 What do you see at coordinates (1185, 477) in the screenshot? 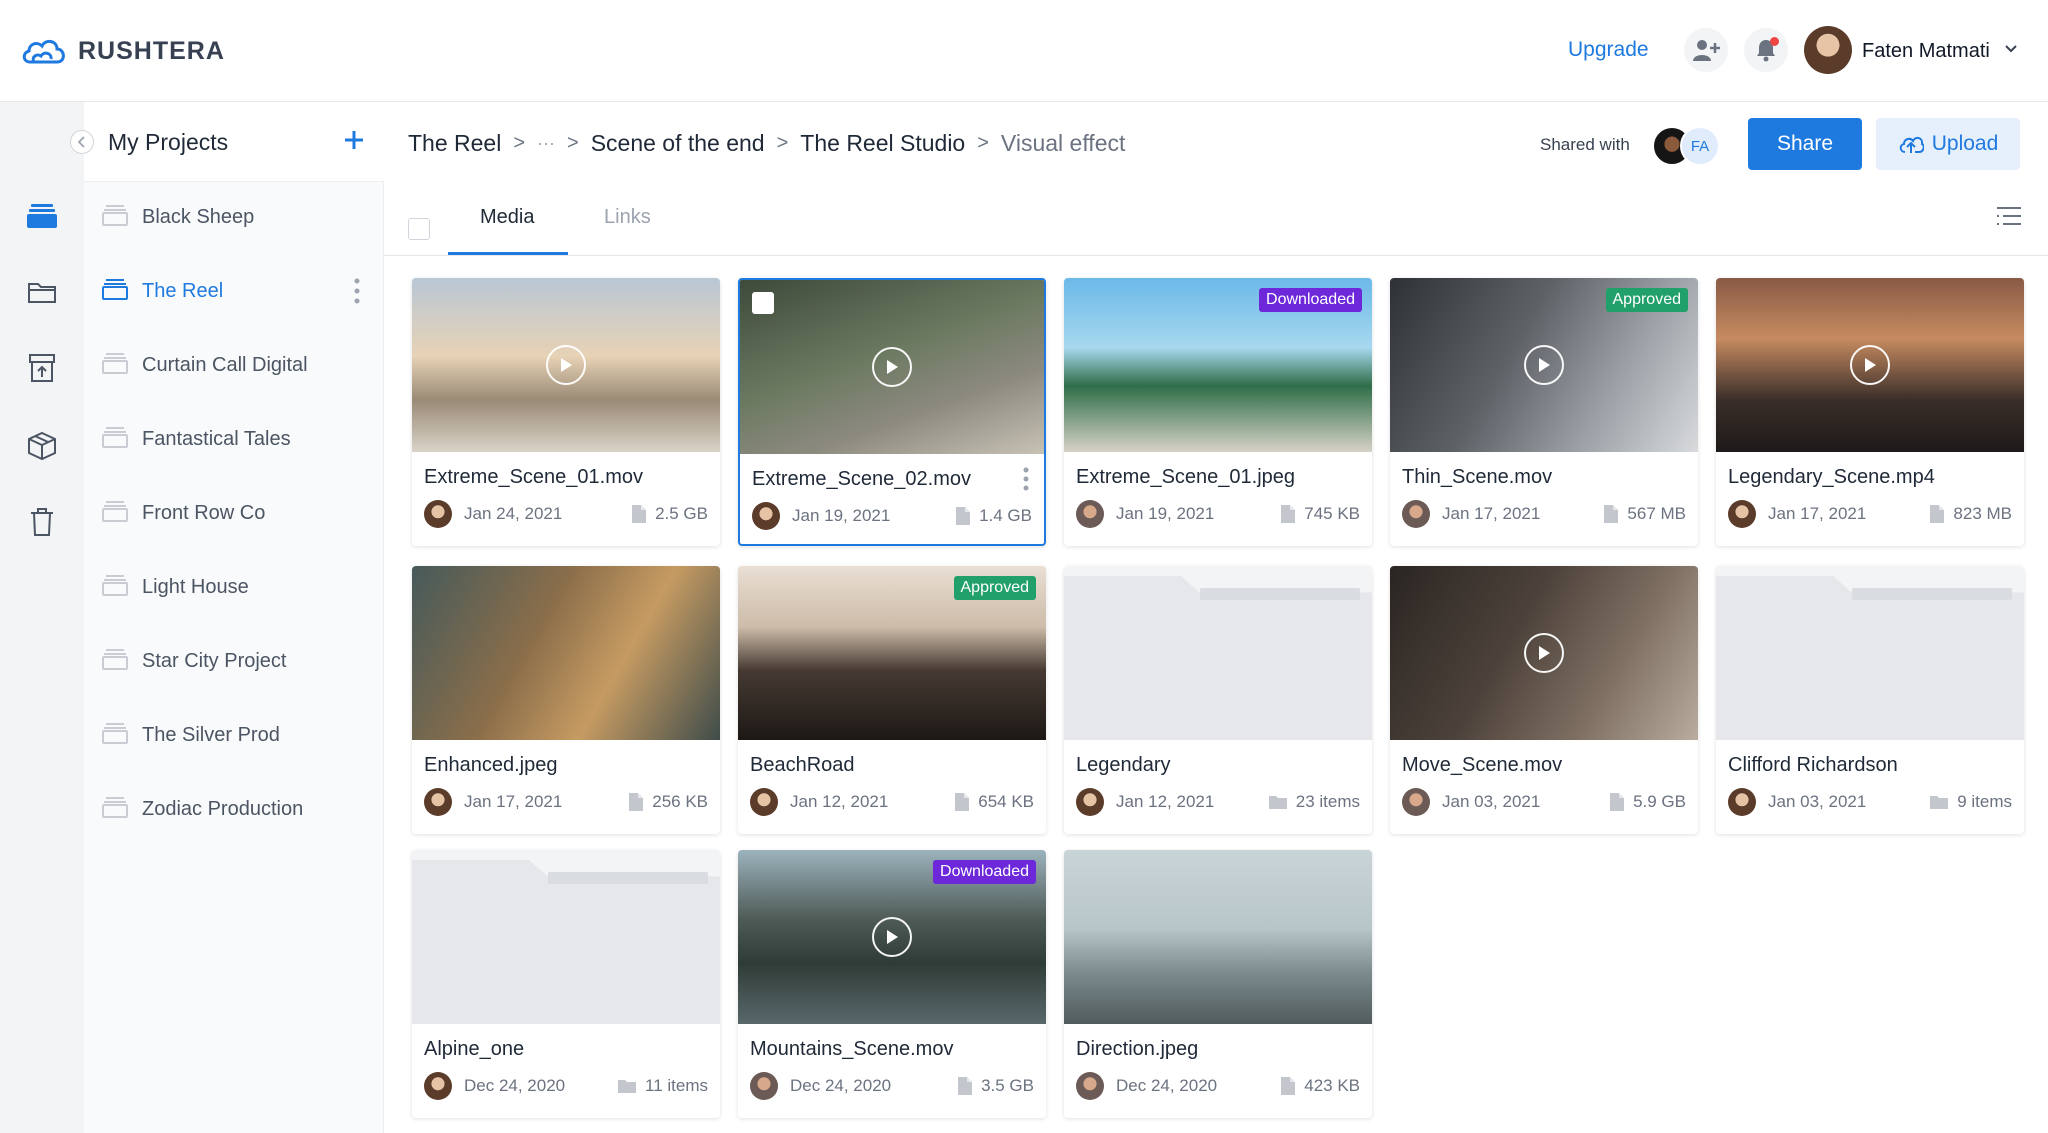
I see `file-name: Extreme_Scene_01.jpeg` at bounding box center [1185, 477].